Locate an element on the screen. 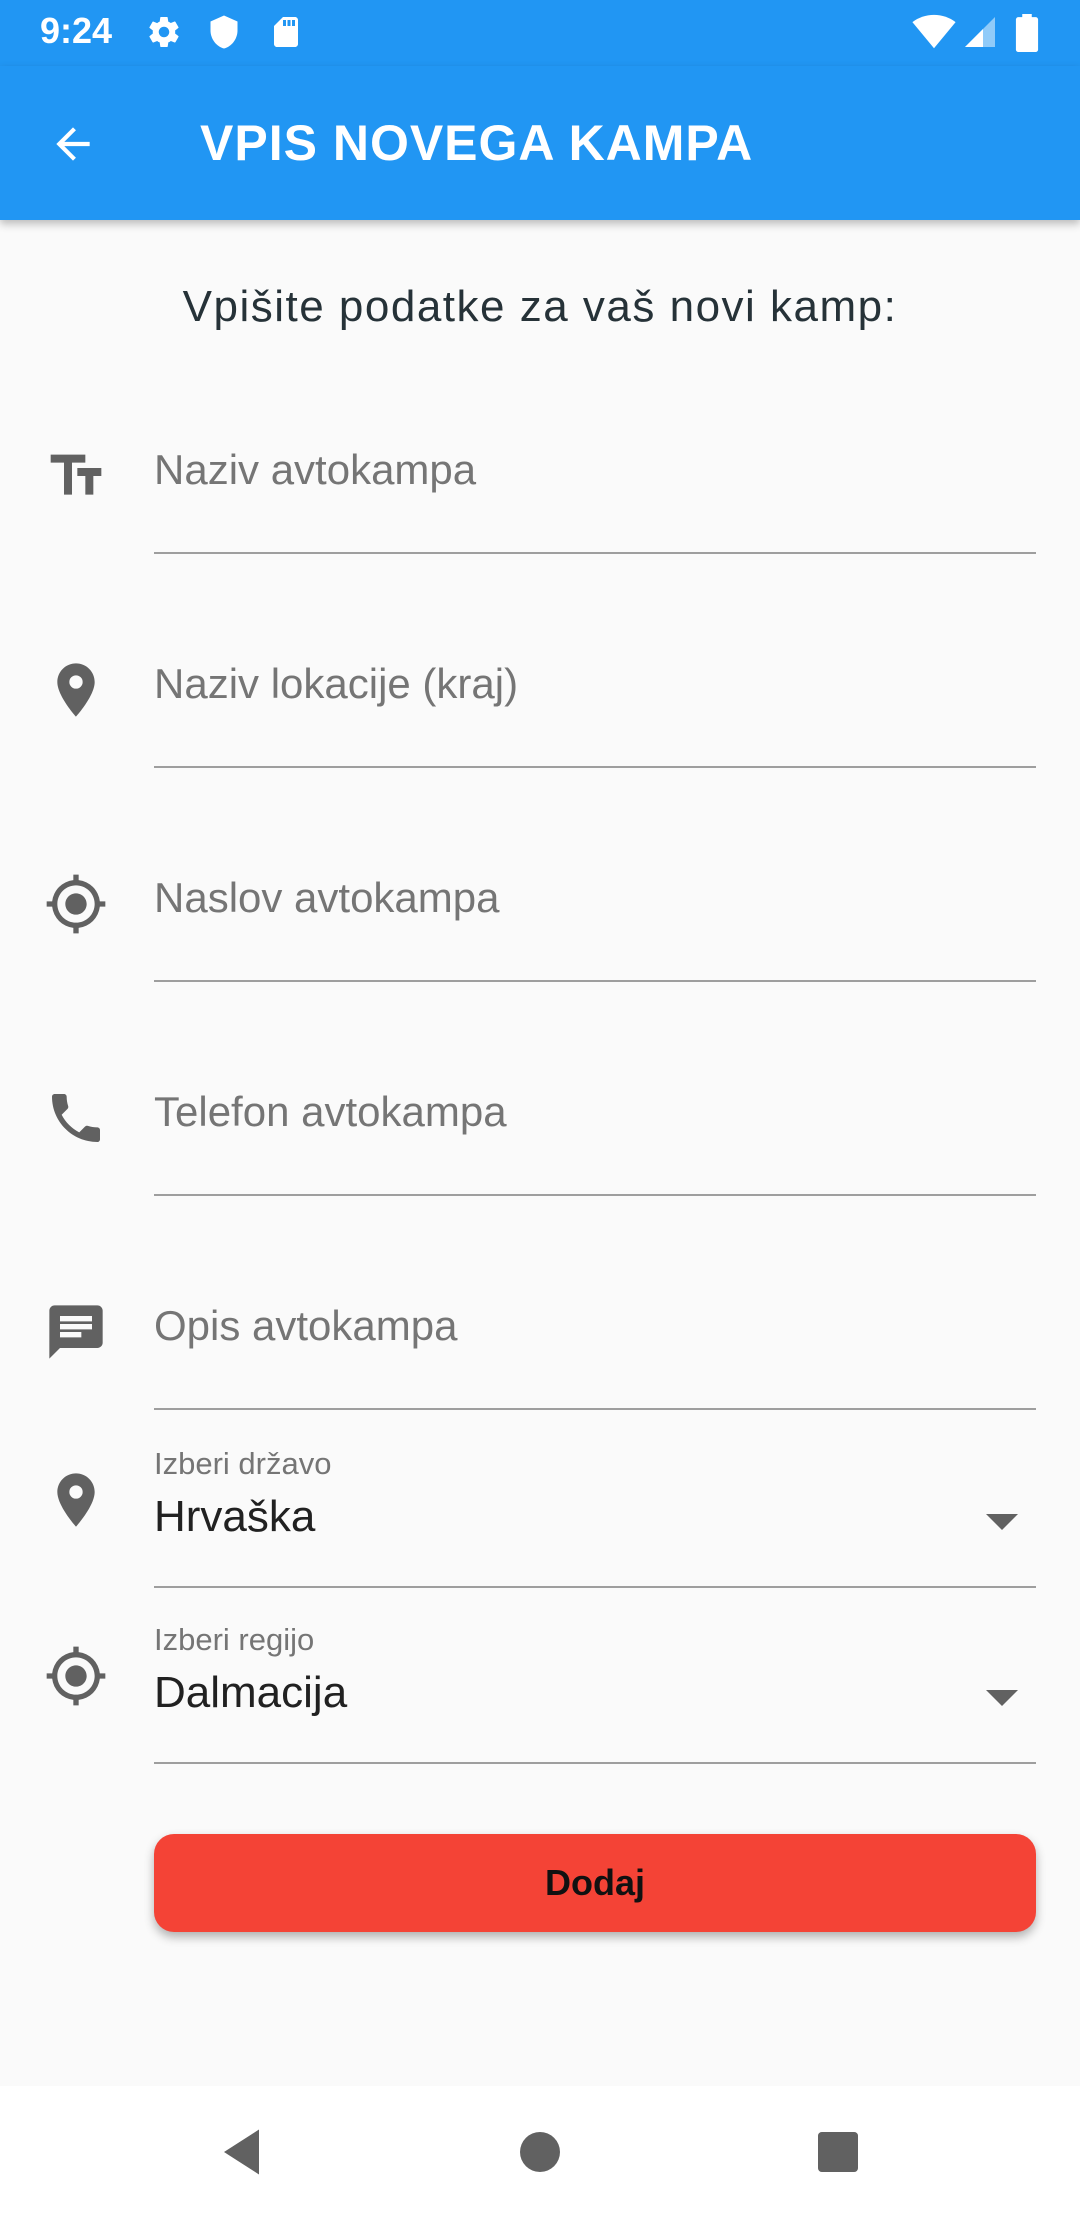 The height and width of the screenshot is (2220, 1080). camp-address-input: Naslov avtokampa is located at coordinates (327, 898).